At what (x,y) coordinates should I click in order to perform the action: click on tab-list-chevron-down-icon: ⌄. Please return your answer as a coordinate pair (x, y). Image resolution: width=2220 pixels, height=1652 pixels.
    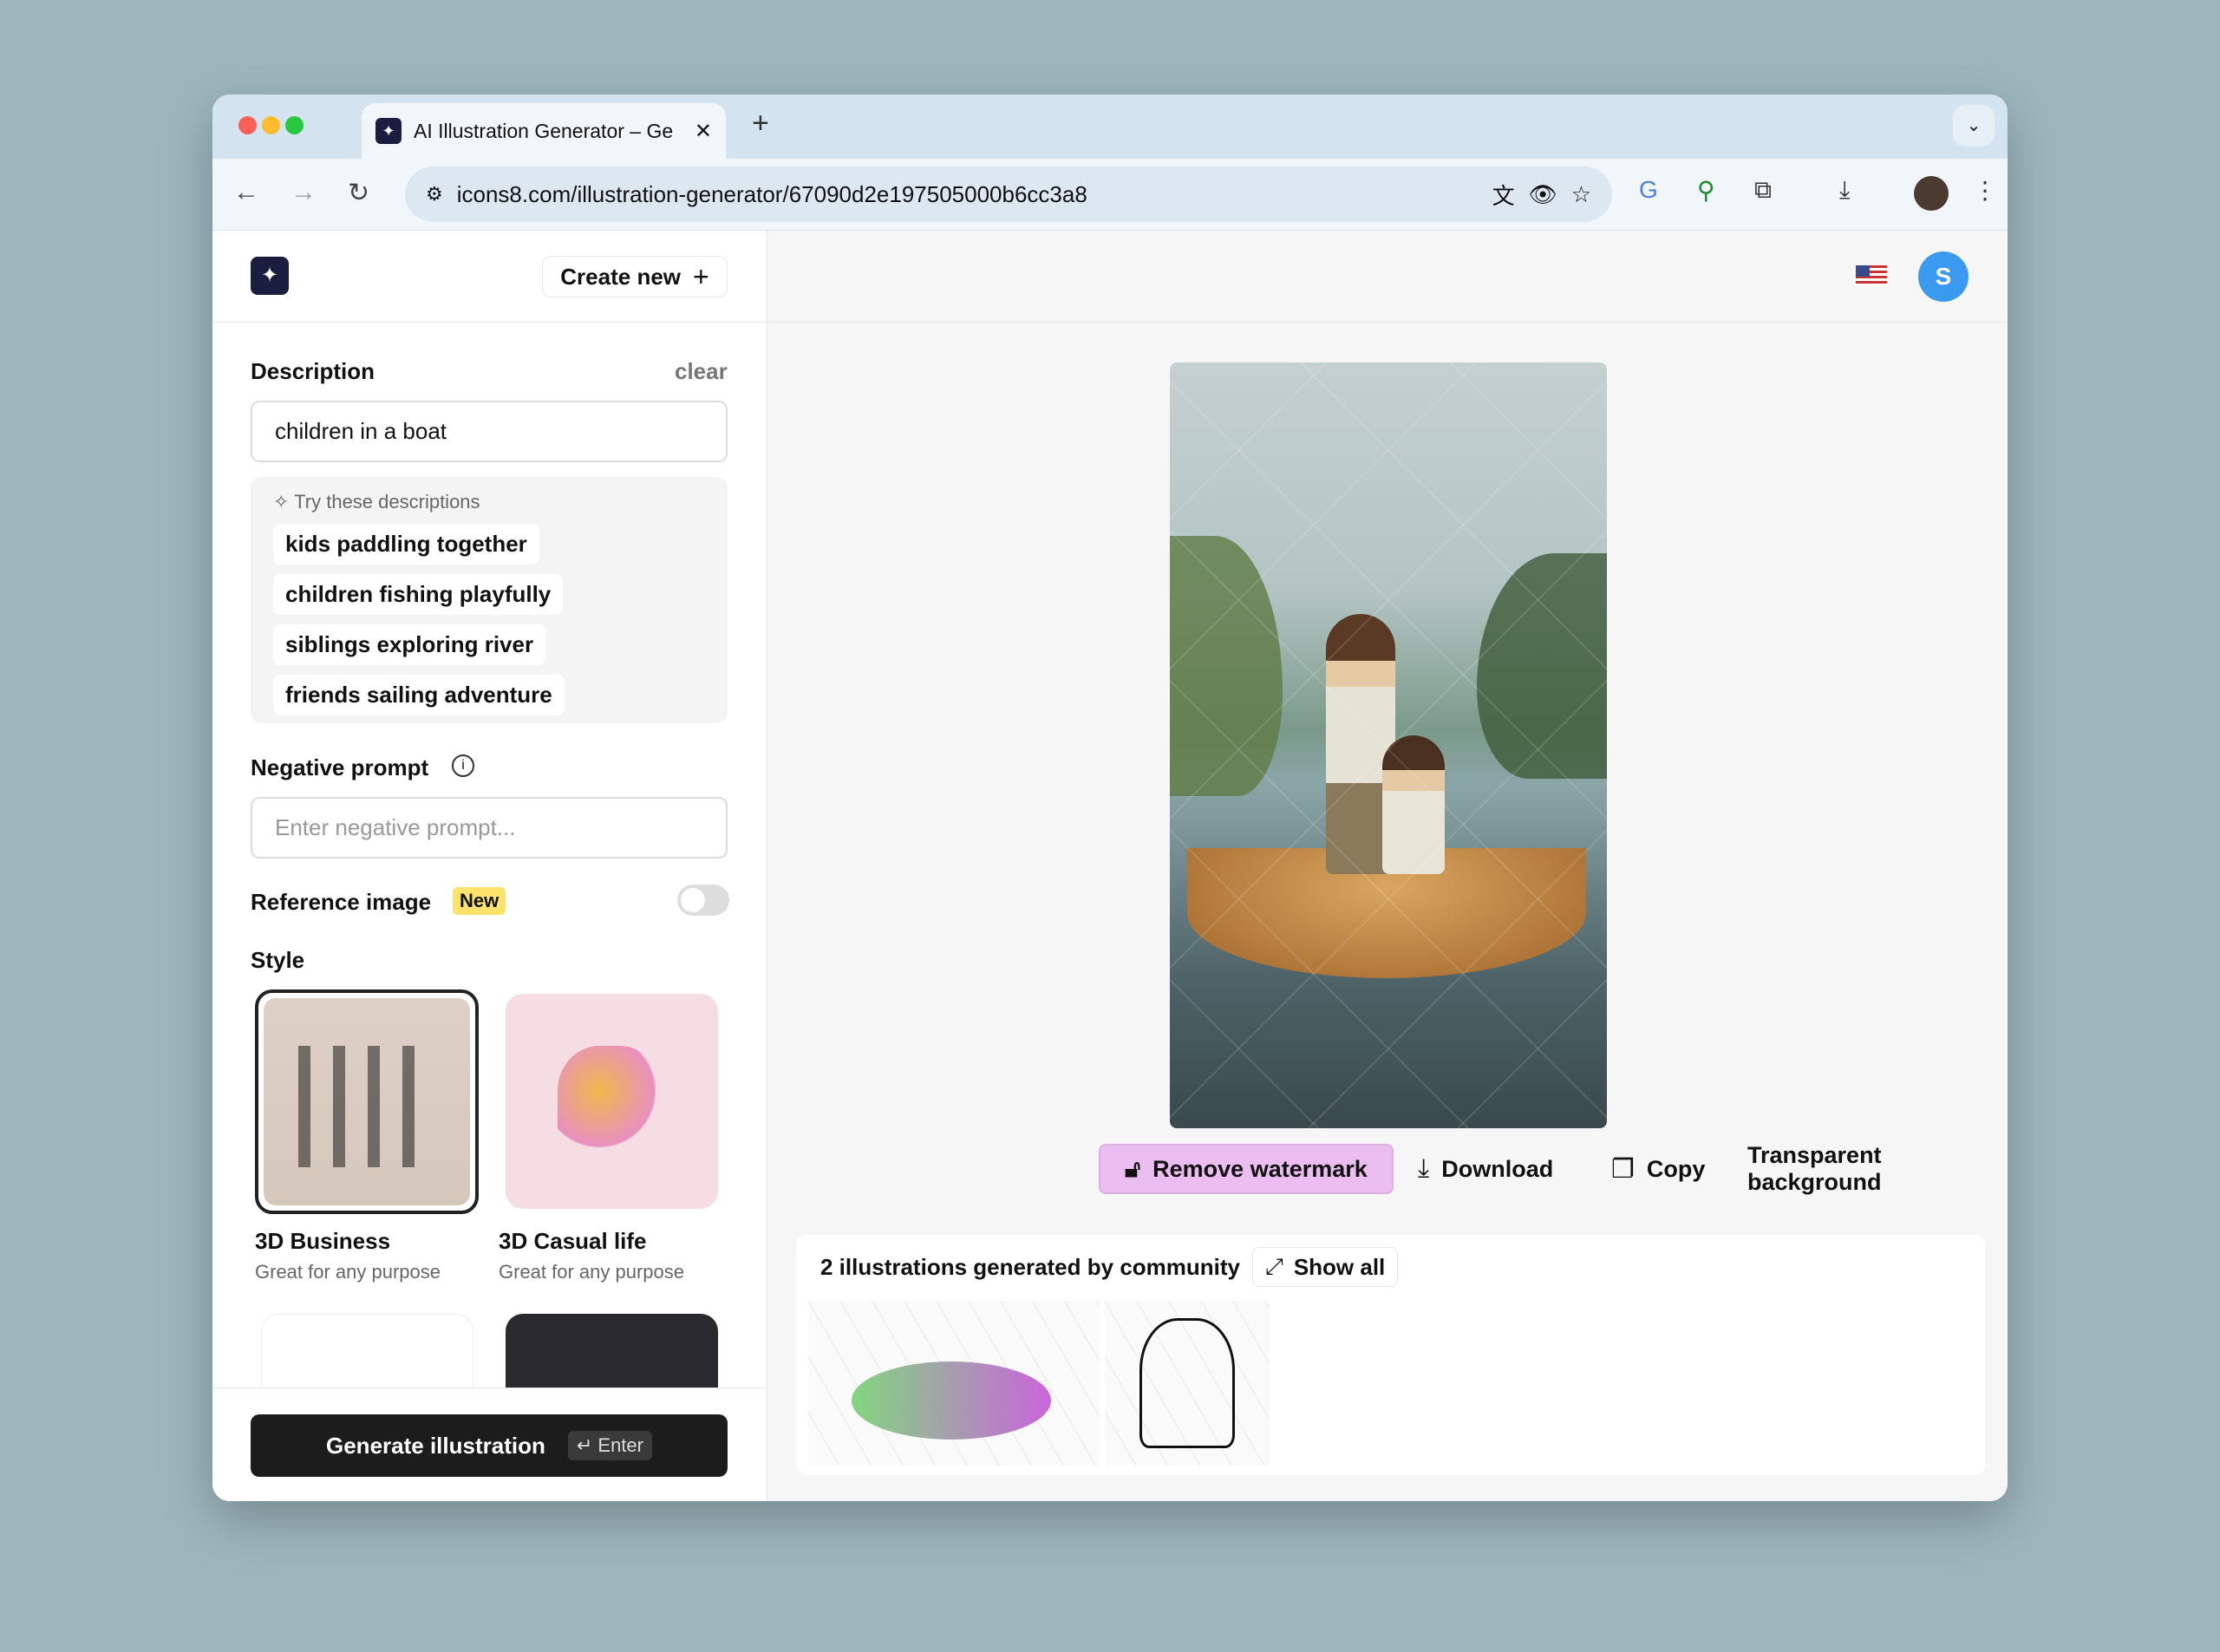
    Looking at the image, I should click on (1974, 126).